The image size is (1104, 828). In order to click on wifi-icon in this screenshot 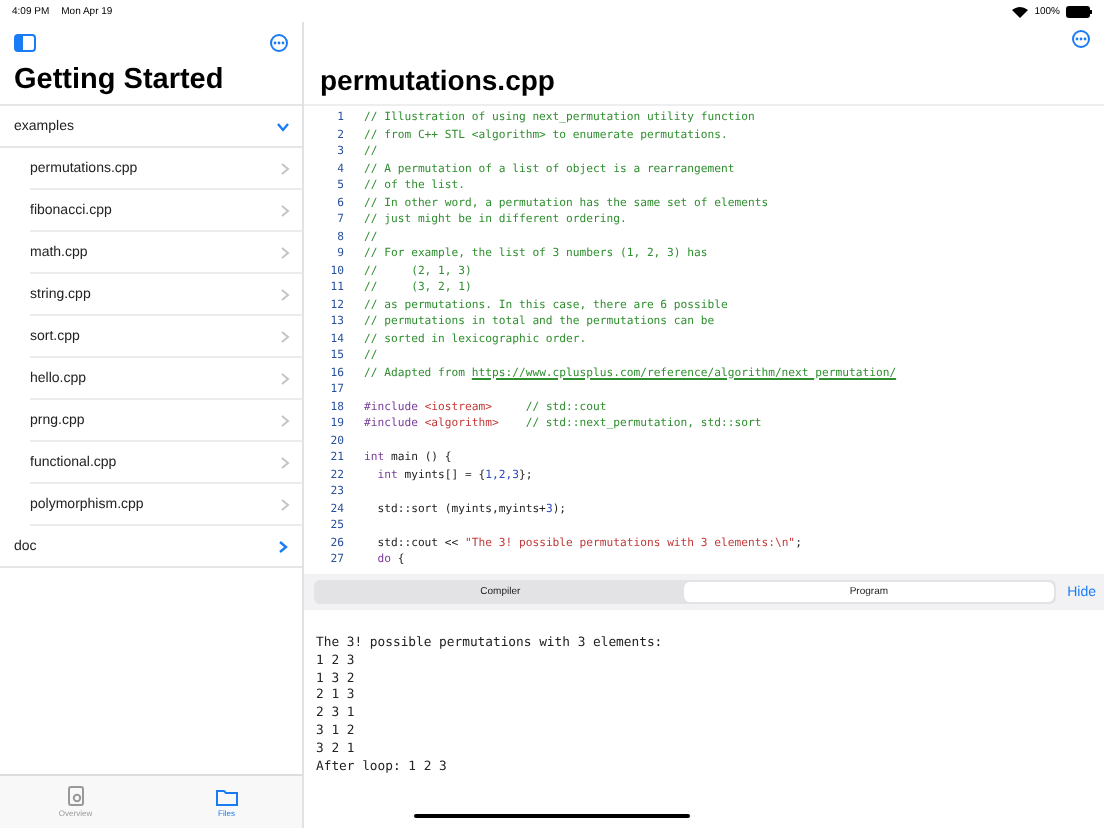, I will do `click(1020, 11)`.